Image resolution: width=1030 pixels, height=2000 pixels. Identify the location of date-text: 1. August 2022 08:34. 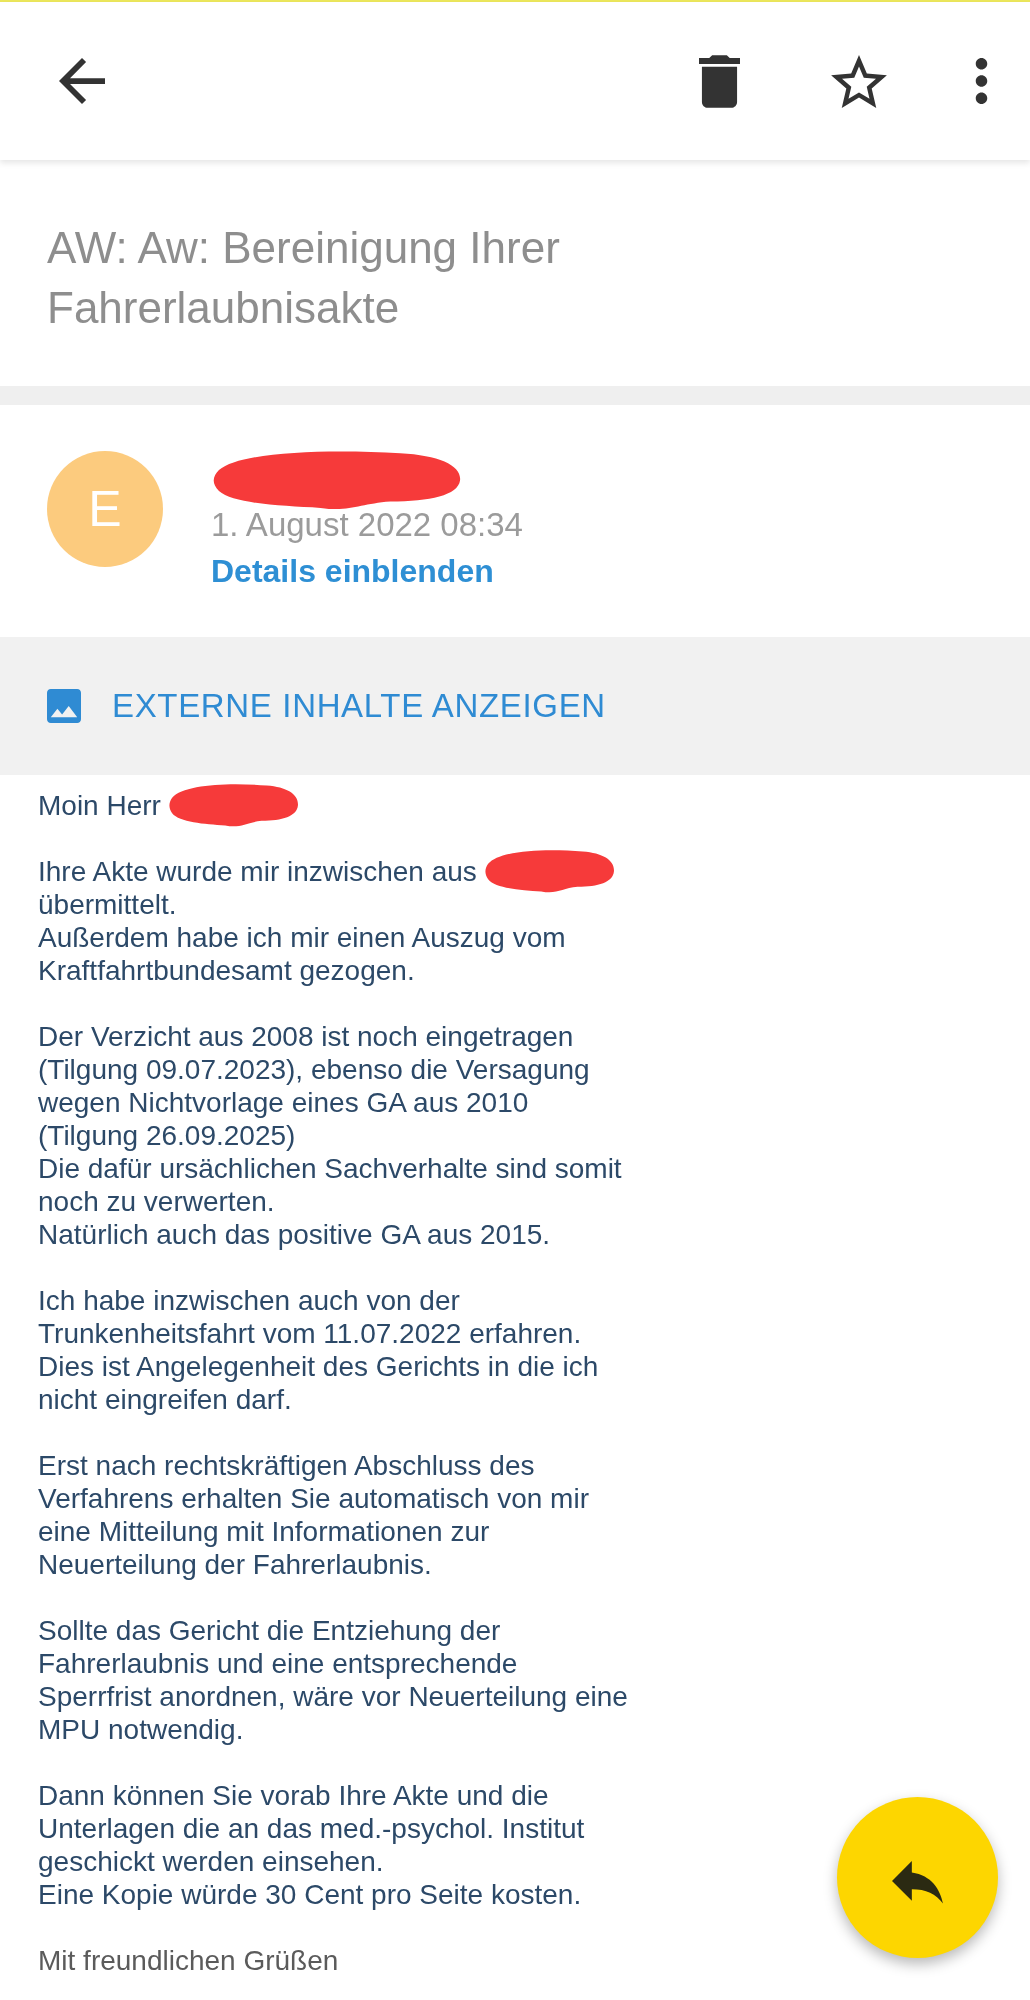
(367, 525).